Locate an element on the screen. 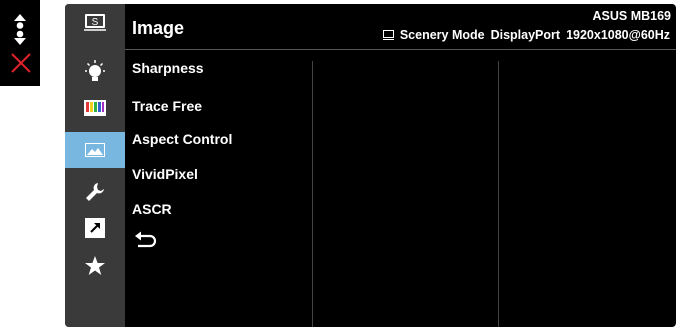 The width and height of the screenshot is (681, 328). image-landscape-icon is located at coordinates (95, 150).